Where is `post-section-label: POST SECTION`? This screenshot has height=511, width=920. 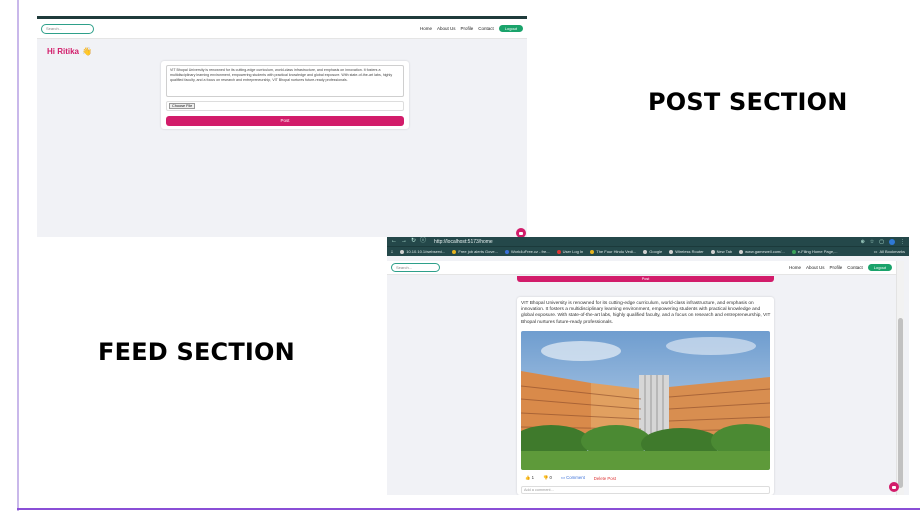 post-section-label: POST SECTION is located at coordinates (748, 102).